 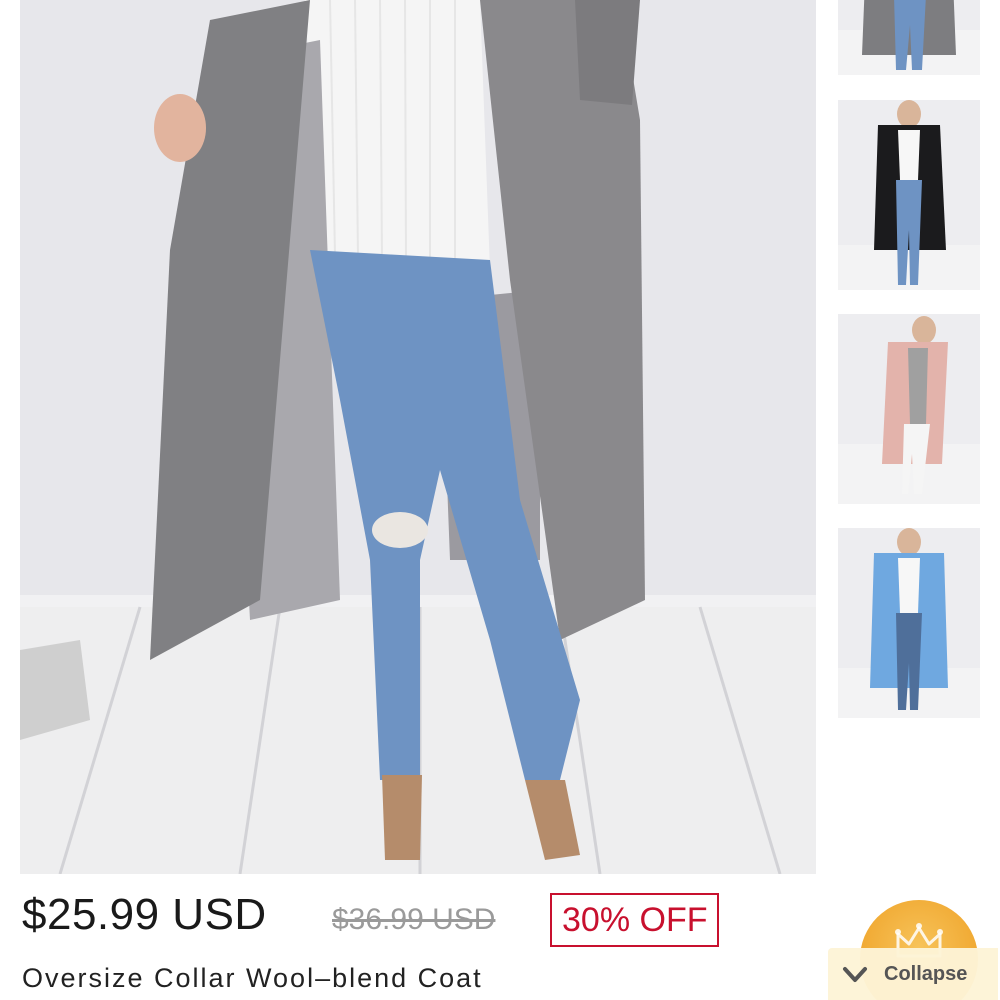 I want to click on chevron-down-icon, so click(x=855, y=974).